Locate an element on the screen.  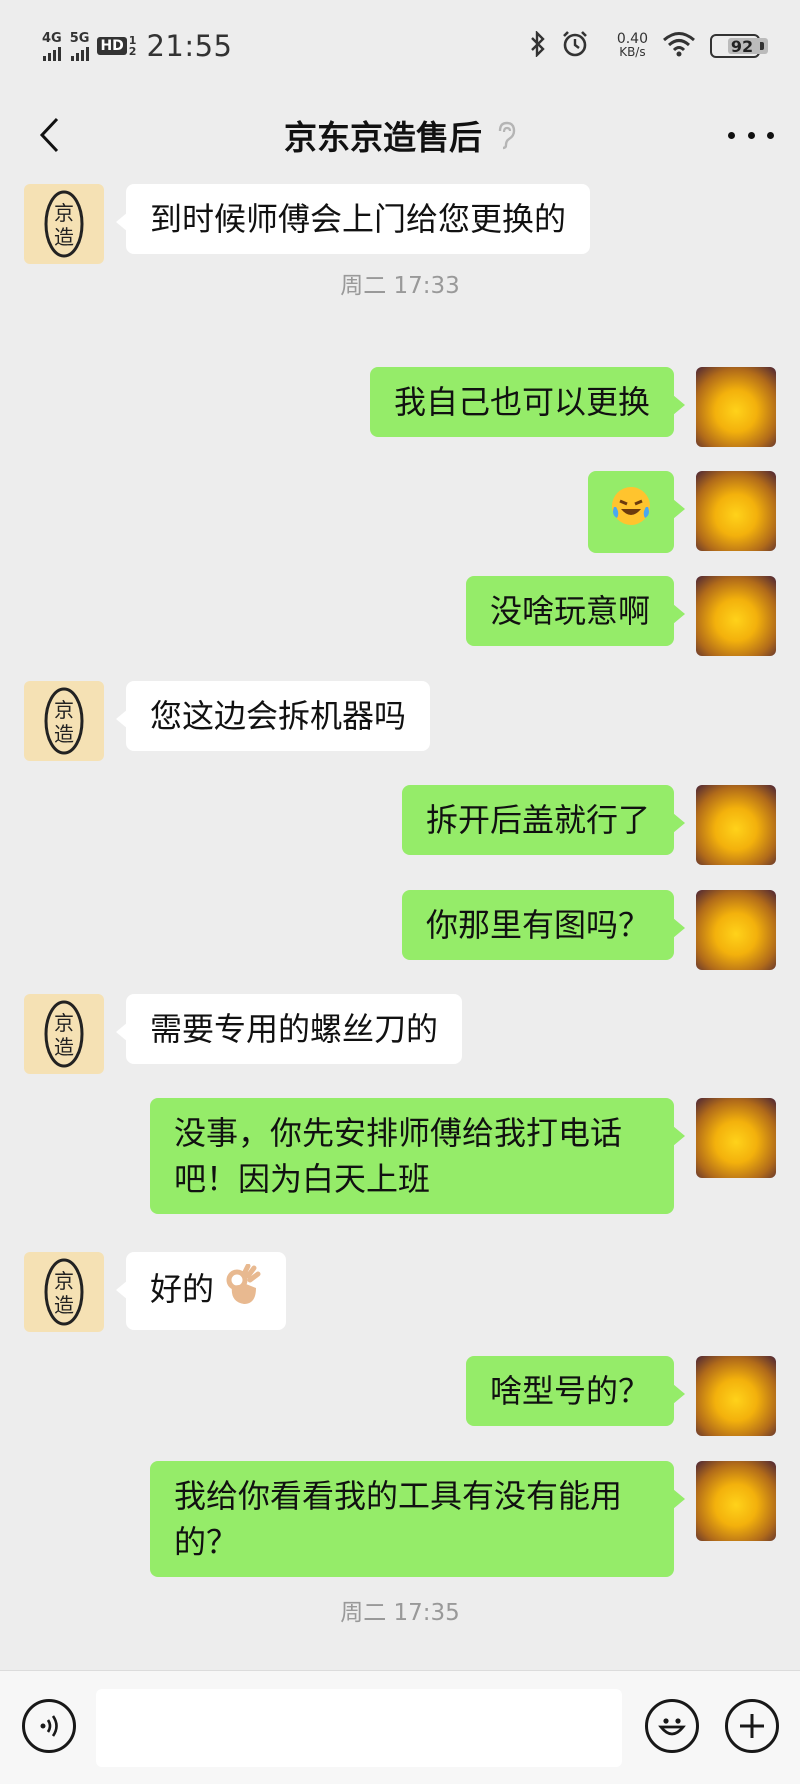
hd-sub-bottom: 2 is located at coordinates (132, 51).